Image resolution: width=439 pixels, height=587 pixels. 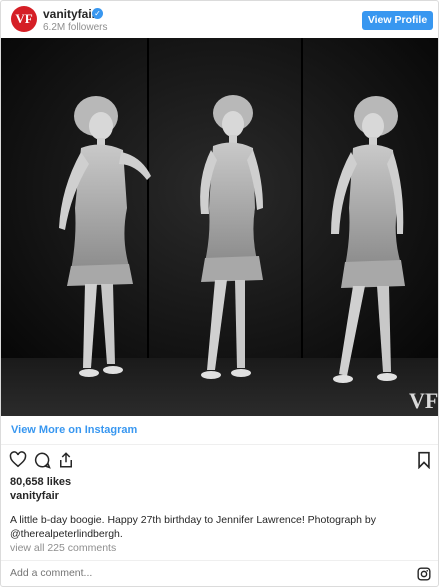 What do you see at coordinates (40, 482) in the screenshot?
I see `like-count: 80,658 likes` at bounding box center [40, 482].